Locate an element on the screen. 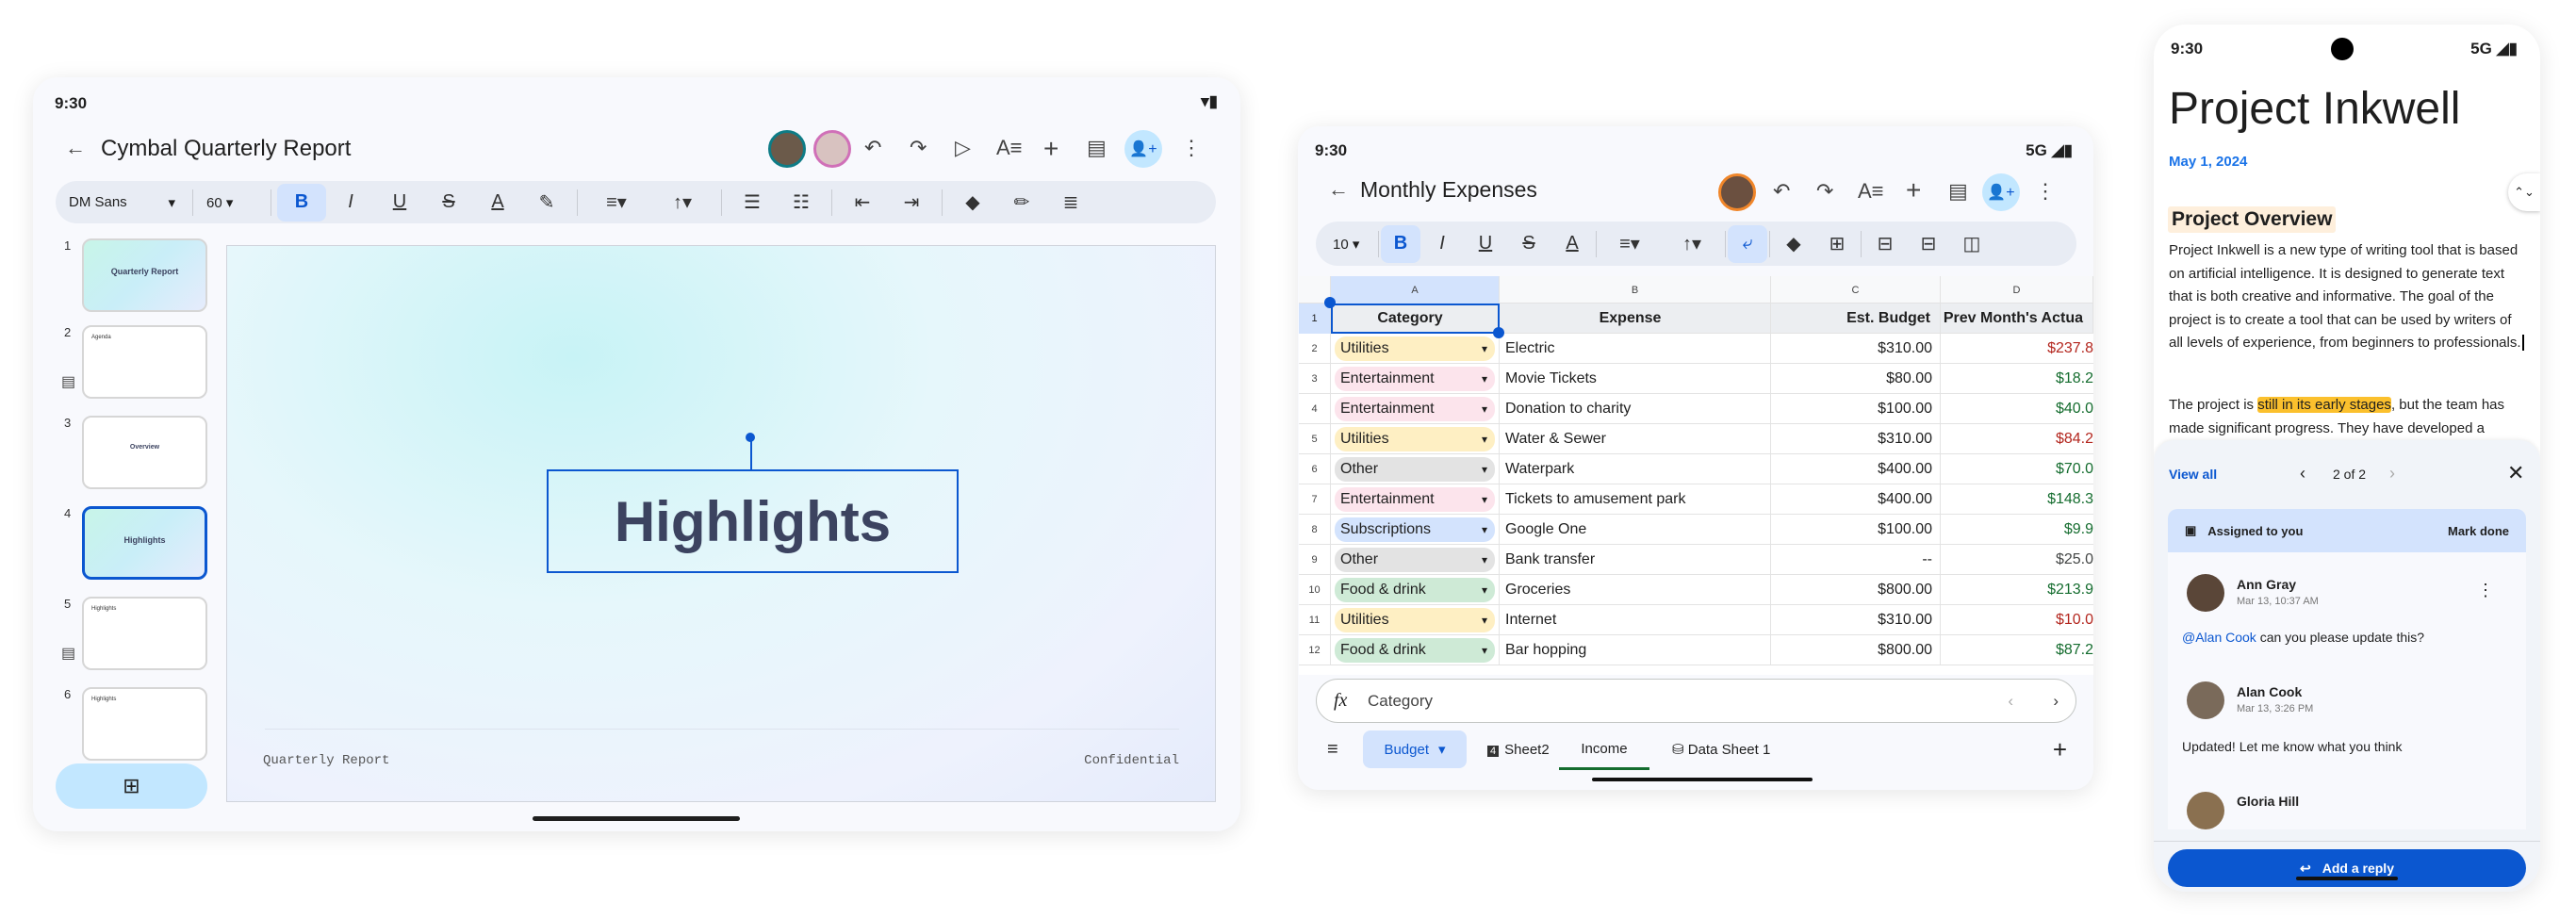  row-number: 6 is located at coordinates (1315, 469).